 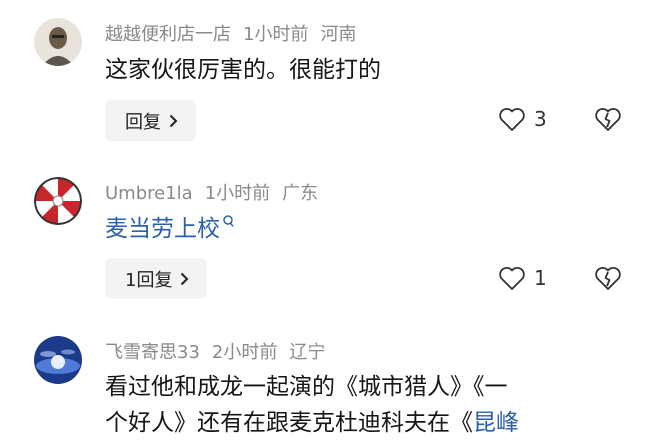 What do you see at coordinates (338, 34) in the screenshot?
I see `location: 河南` at bounding box center [338, 34].